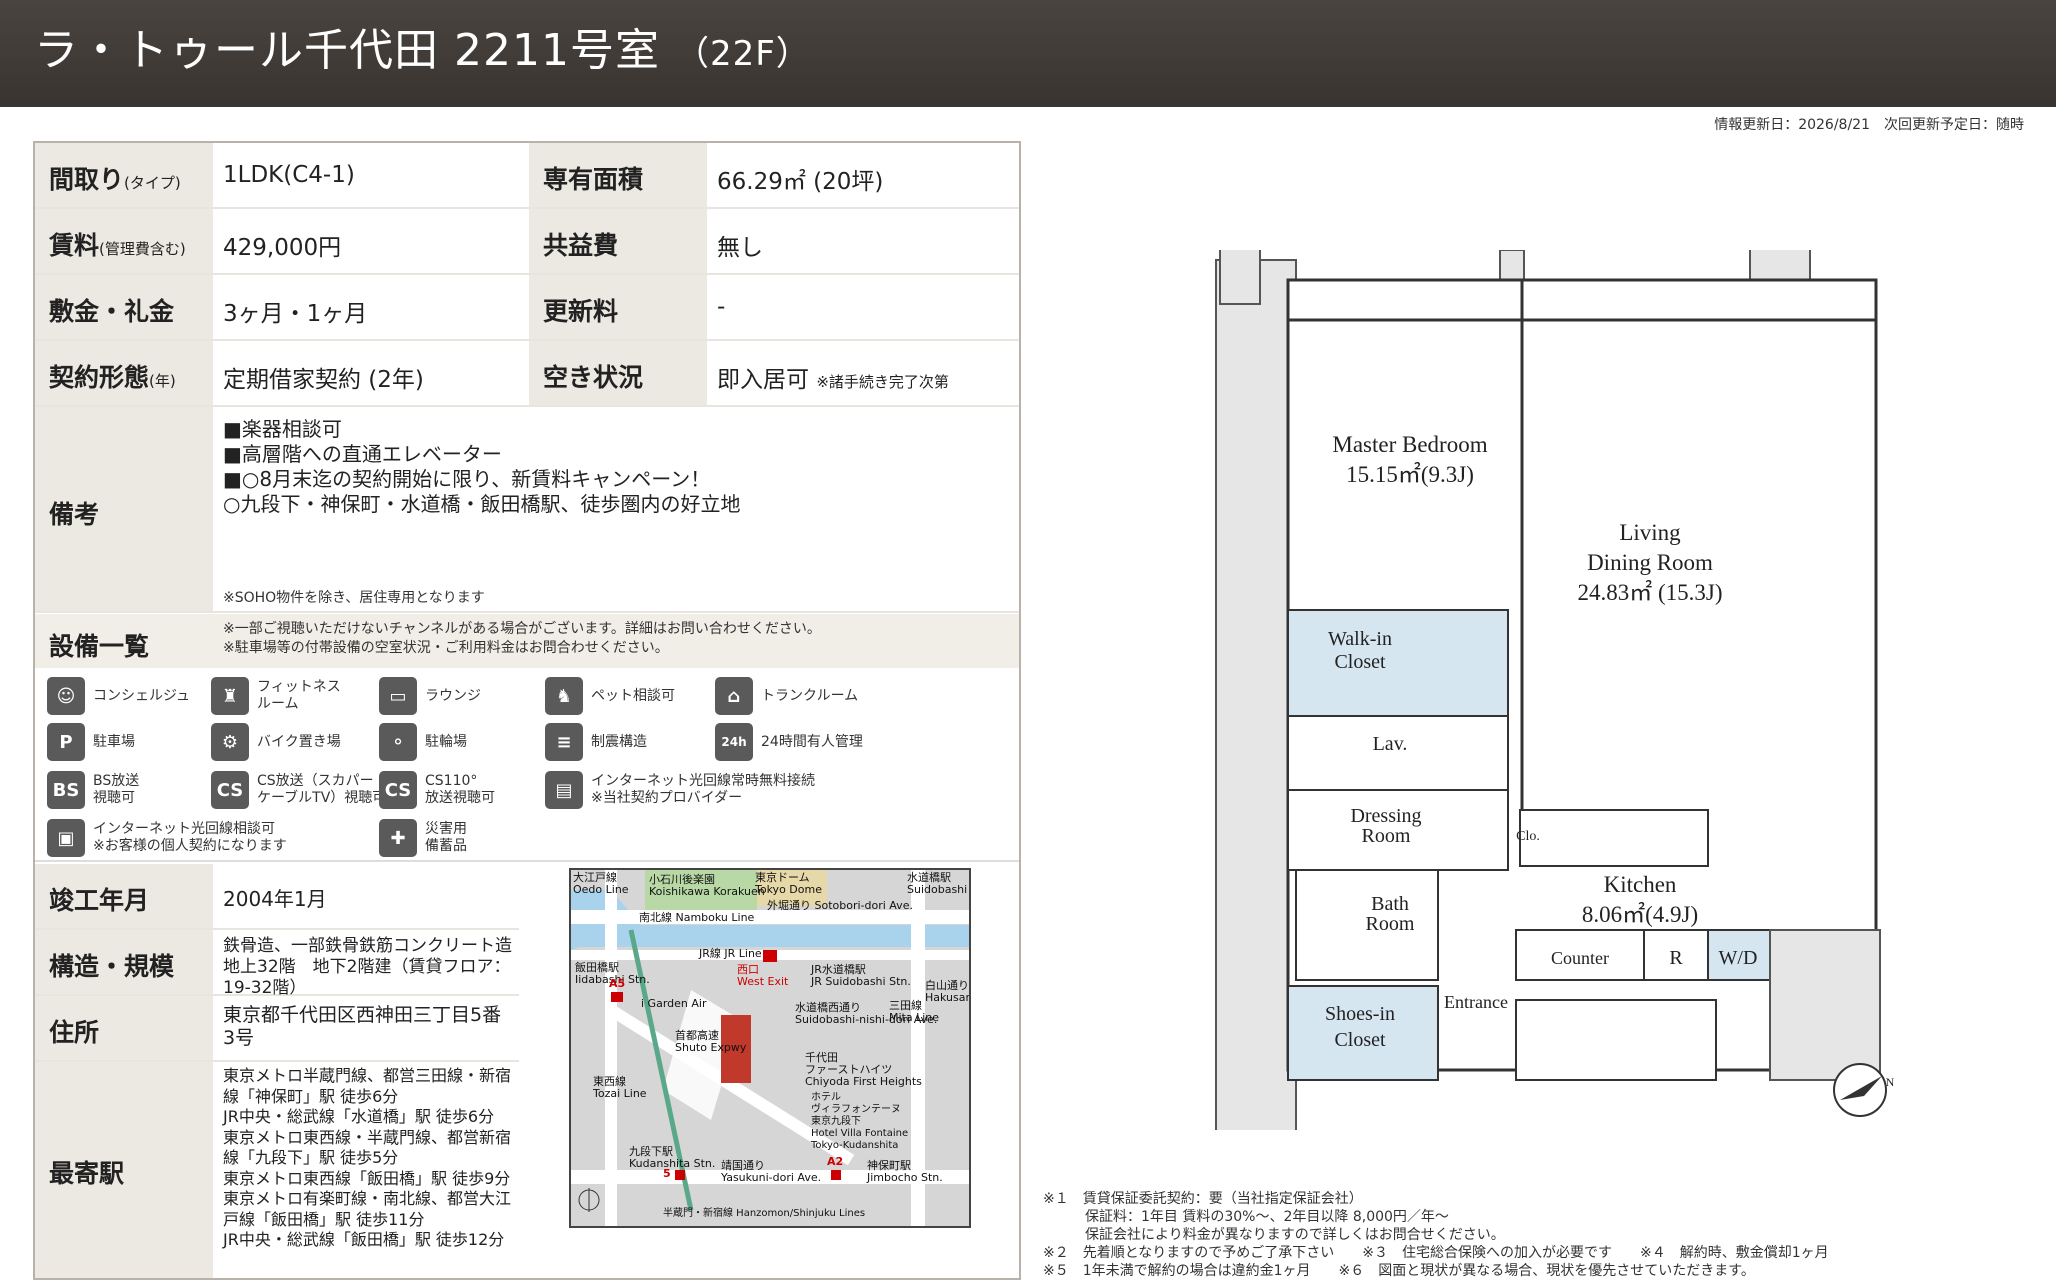  What do you see at coordinates (230, 696) in the screenshot?
I see `equipment-icon: ♜` at bounding box center [230, 696].